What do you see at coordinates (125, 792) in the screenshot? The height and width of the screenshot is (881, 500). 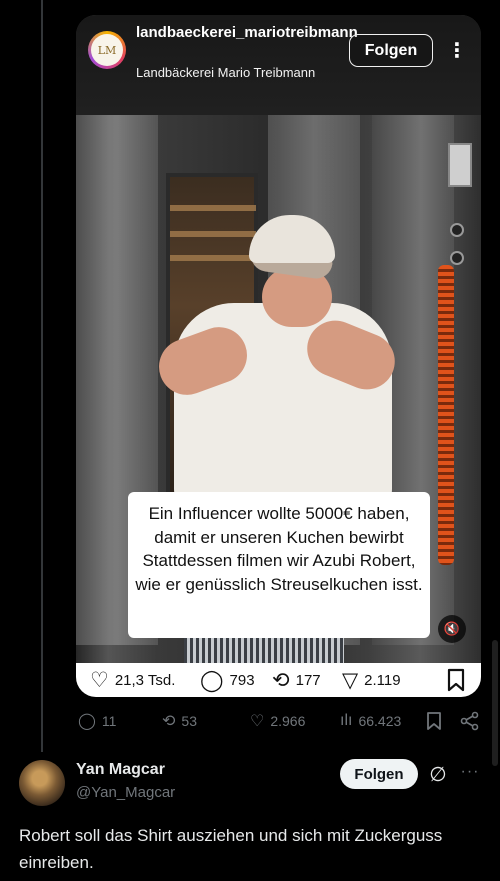 I see `reply-author-handle: @Yan_Magcar` at bounding box center [125, 792].